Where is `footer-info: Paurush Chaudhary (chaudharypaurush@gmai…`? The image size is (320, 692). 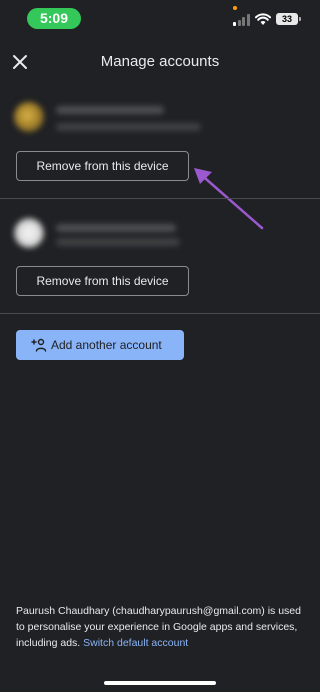
footer-info: Paurush Chaudhary (chaudharypaurush@gmai… is located at coordinates (161, 627).